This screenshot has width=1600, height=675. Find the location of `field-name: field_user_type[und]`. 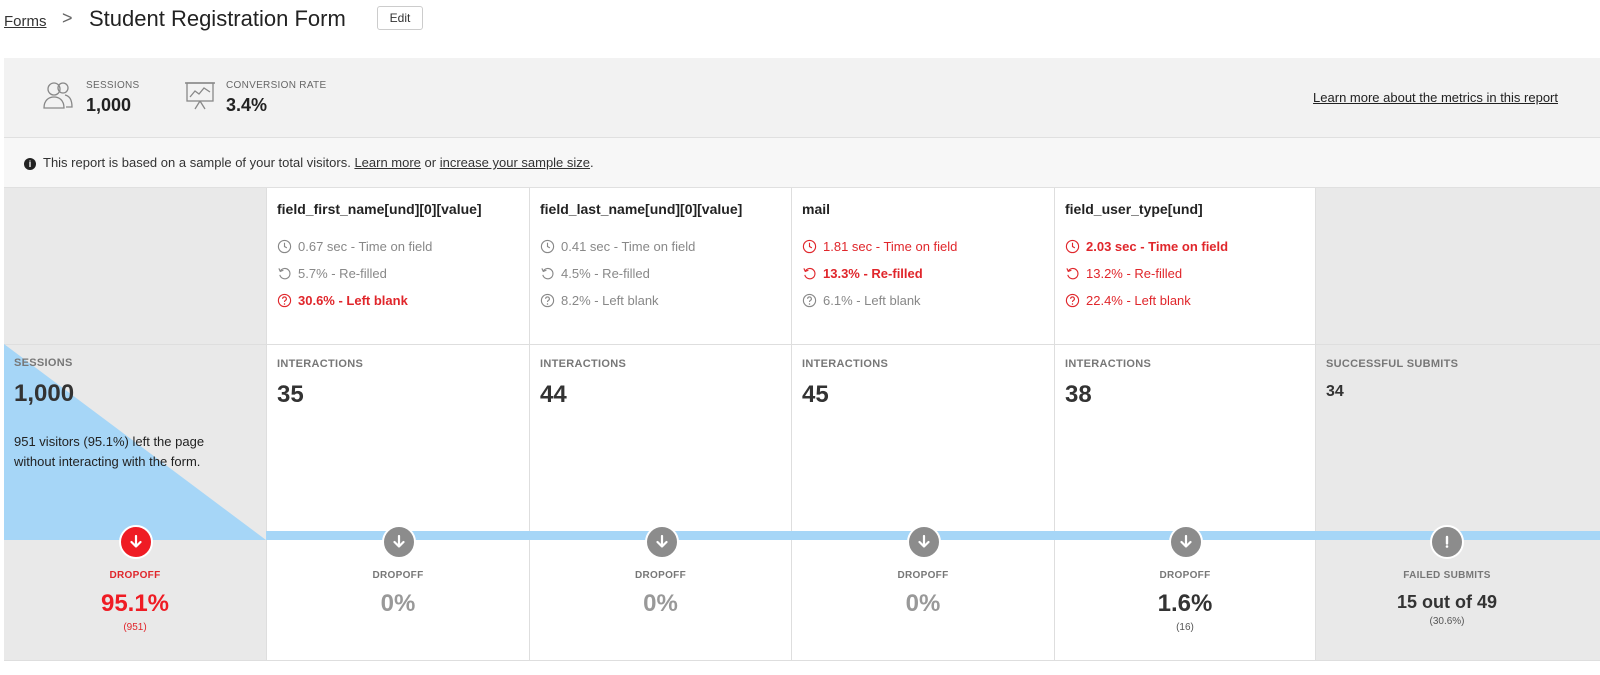

field-name: field_user_type[und] is located at coordinates (1134, 209).